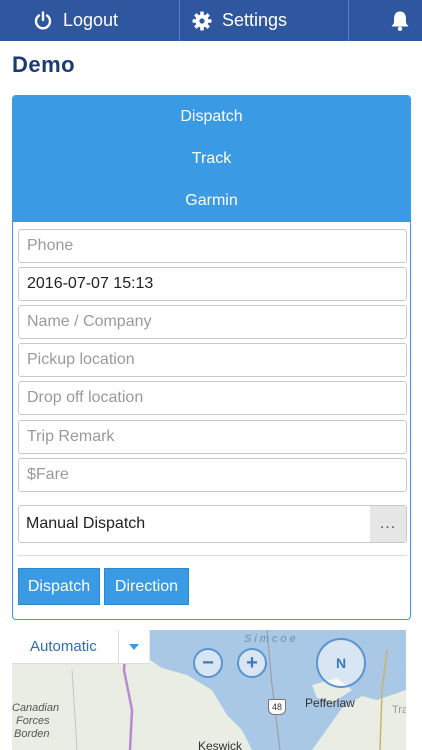  Describe the element at coordinates (220, 744) in the screenshot. I see `town-label-keswick: Keswick` at that location.